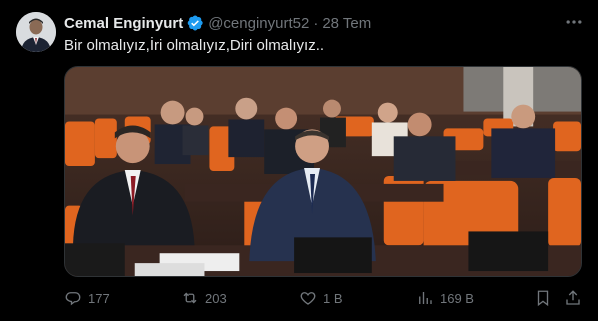  I want to click on tweet-header: Cemal Enginyurt @cenginyurt52 · 28 Tem, so click(217, 23).